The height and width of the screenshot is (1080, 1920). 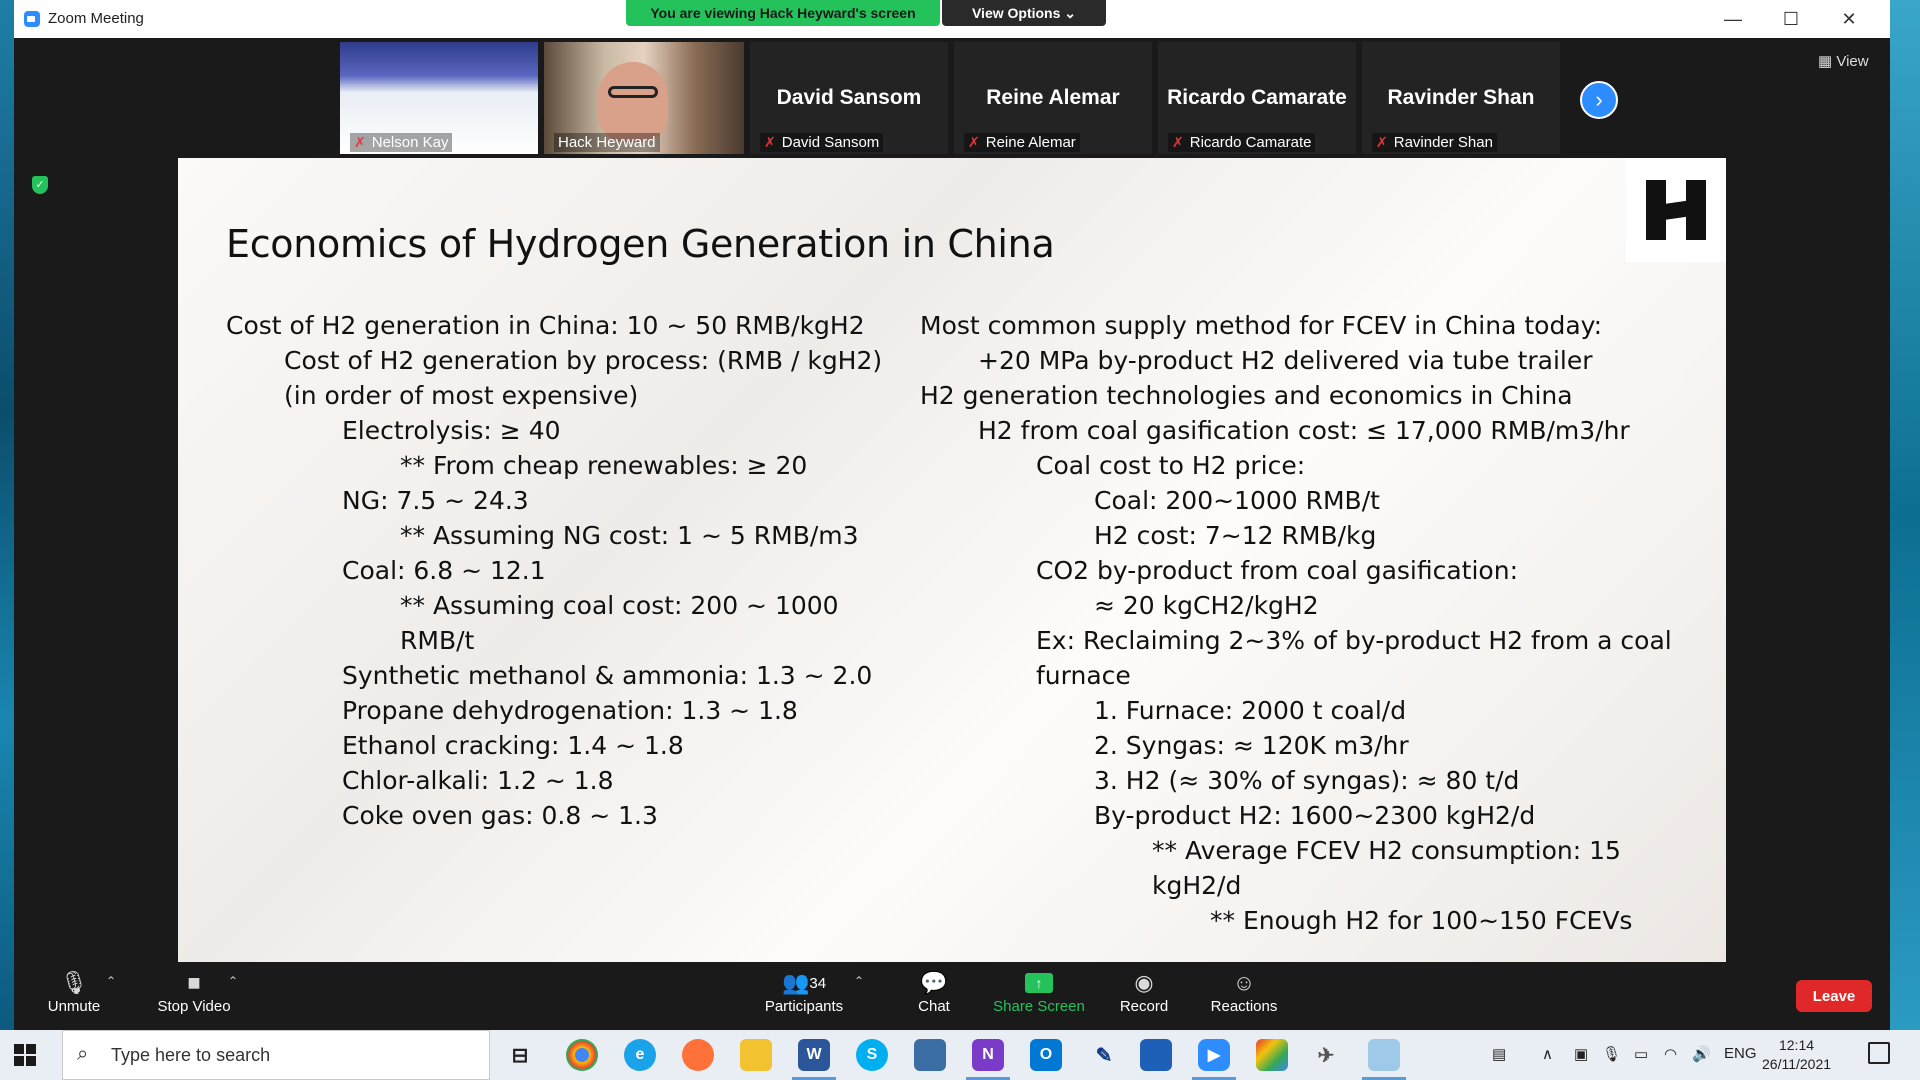 What do you see at coordinates (233, 981) in the screenshot?
I see `video-options-caret: ⌃` at bounding box center [233, 981].